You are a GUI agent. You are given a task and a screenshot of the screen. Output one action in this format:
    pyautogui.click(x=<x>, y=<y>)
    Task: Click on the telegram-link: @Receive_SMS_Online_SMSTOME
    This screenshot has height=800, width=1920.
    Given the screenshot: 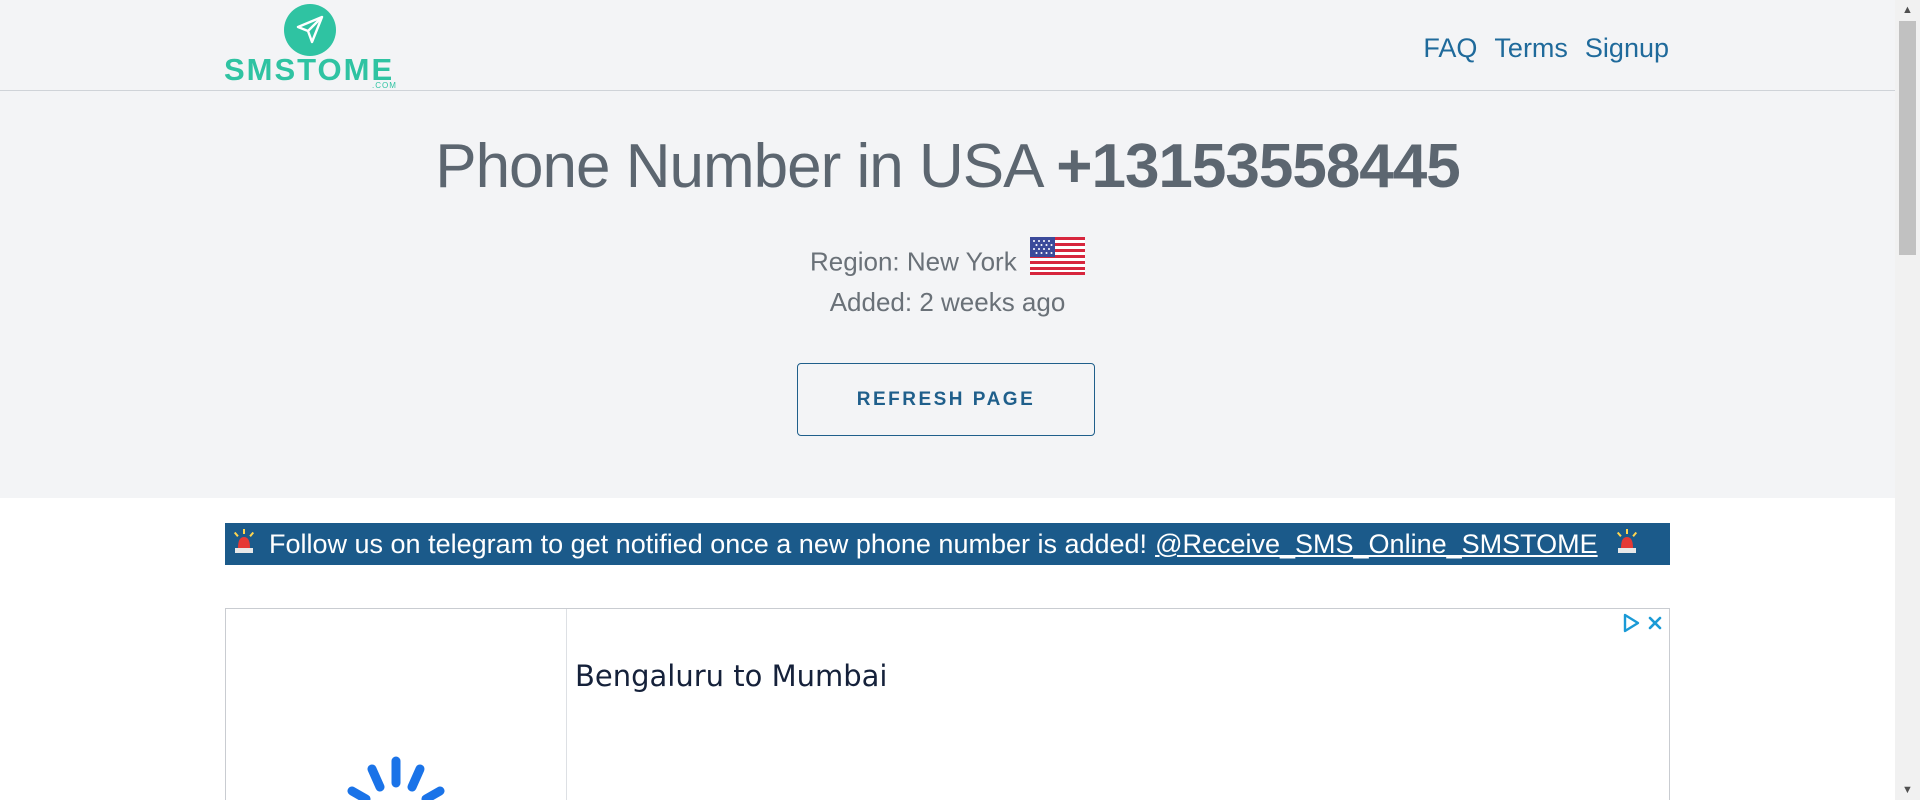 What is the action you would take?
    pyautogui.click(x=1376, y=544)
    